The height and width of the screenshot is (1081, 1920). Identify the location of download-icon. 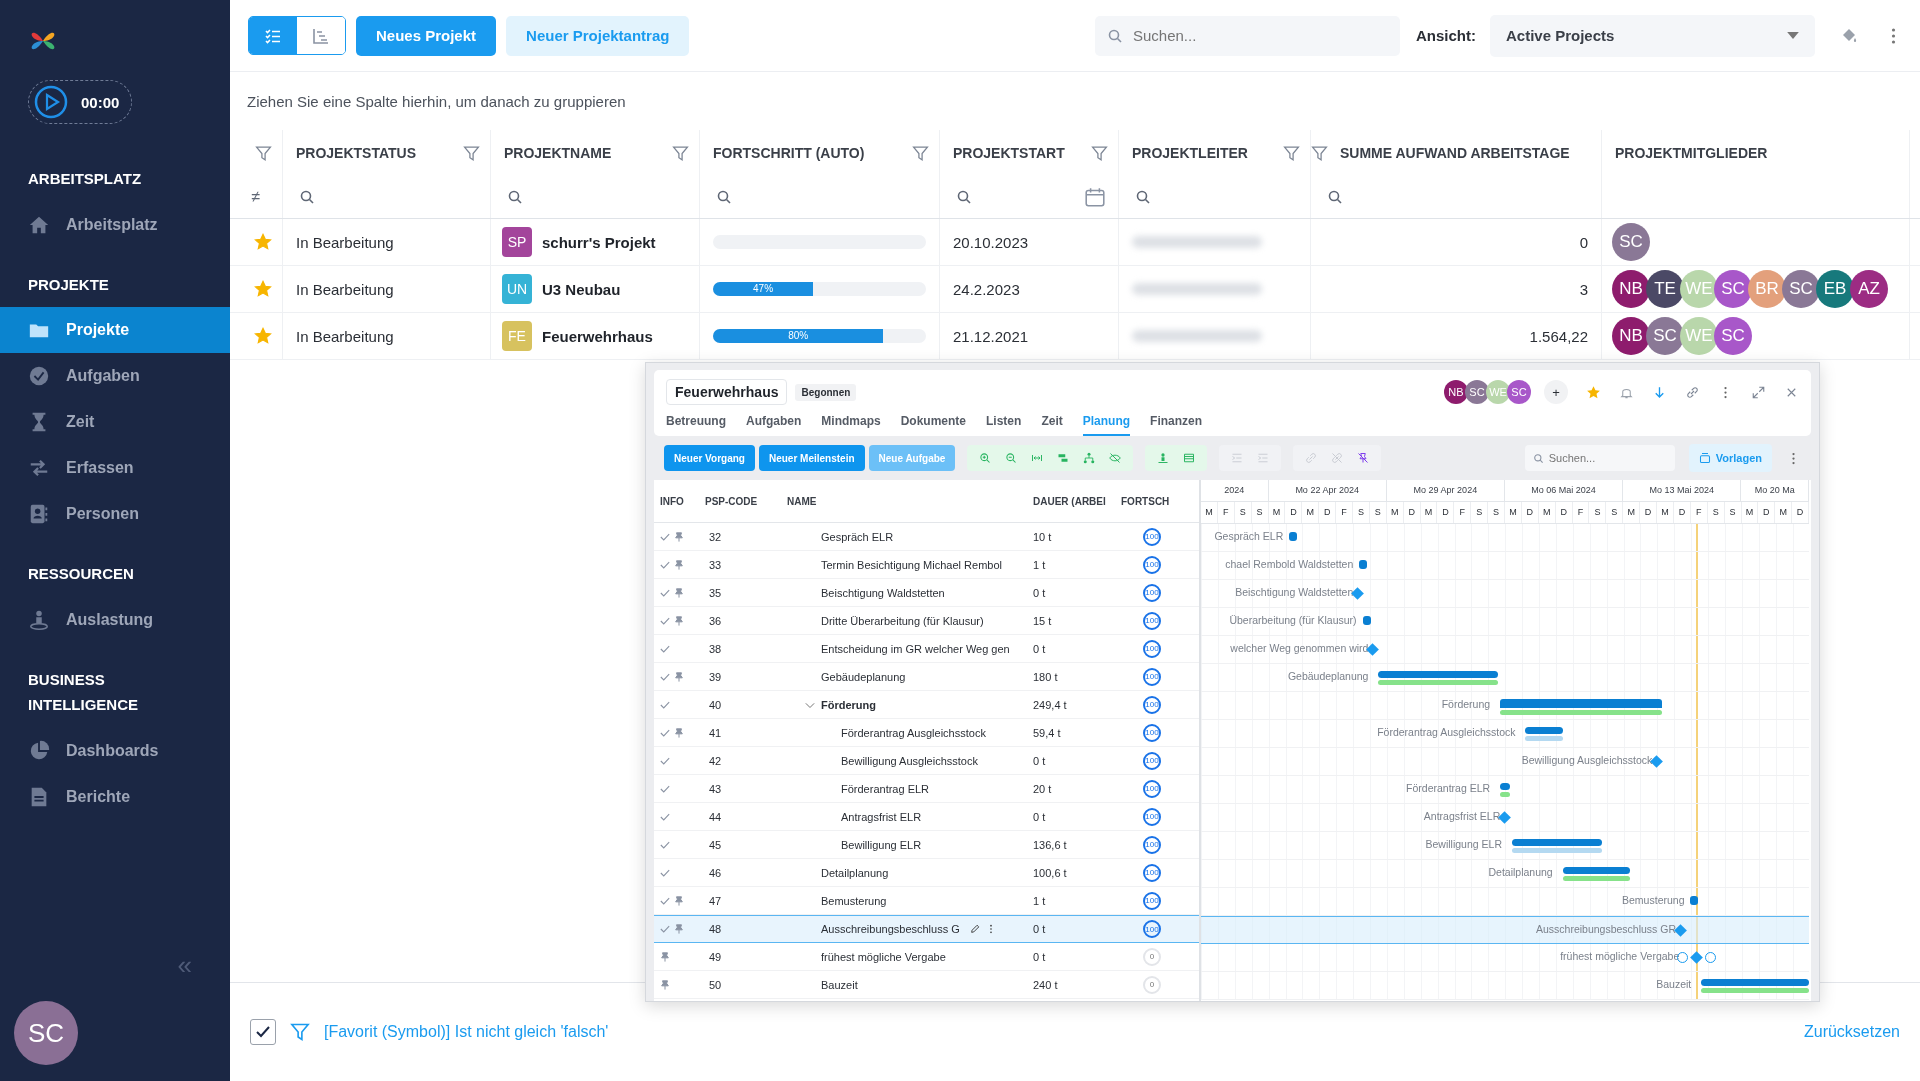
(1659, 392).